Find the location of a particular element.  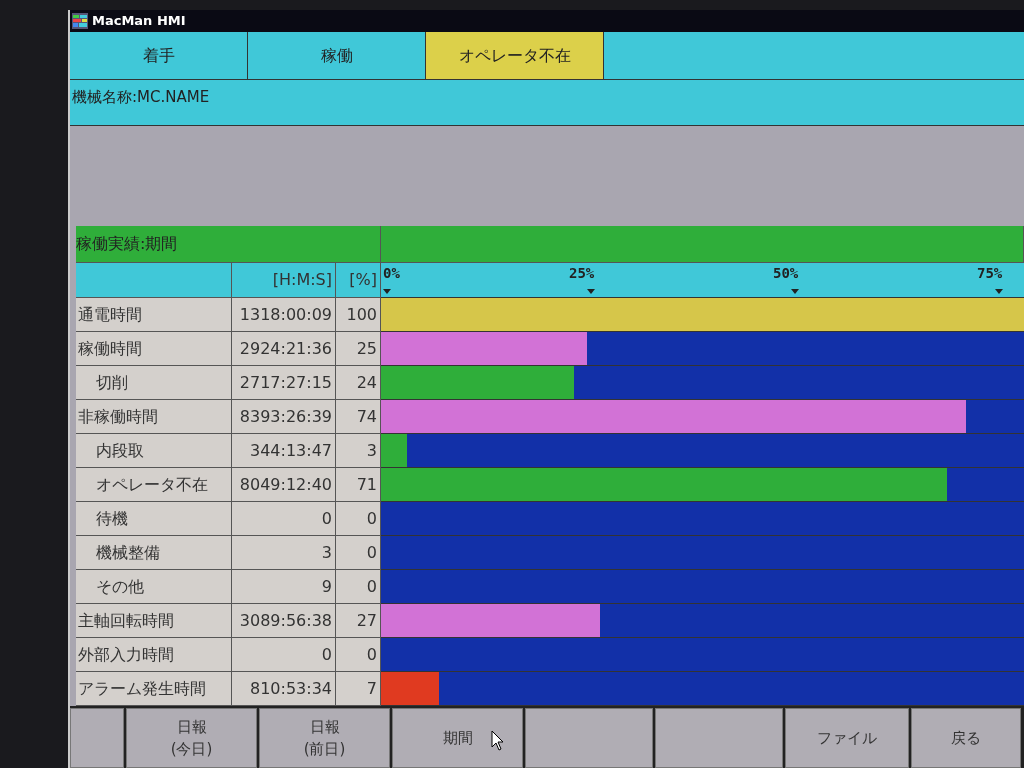

window-title: MacMan HMI is located at coordinates (139, 21).